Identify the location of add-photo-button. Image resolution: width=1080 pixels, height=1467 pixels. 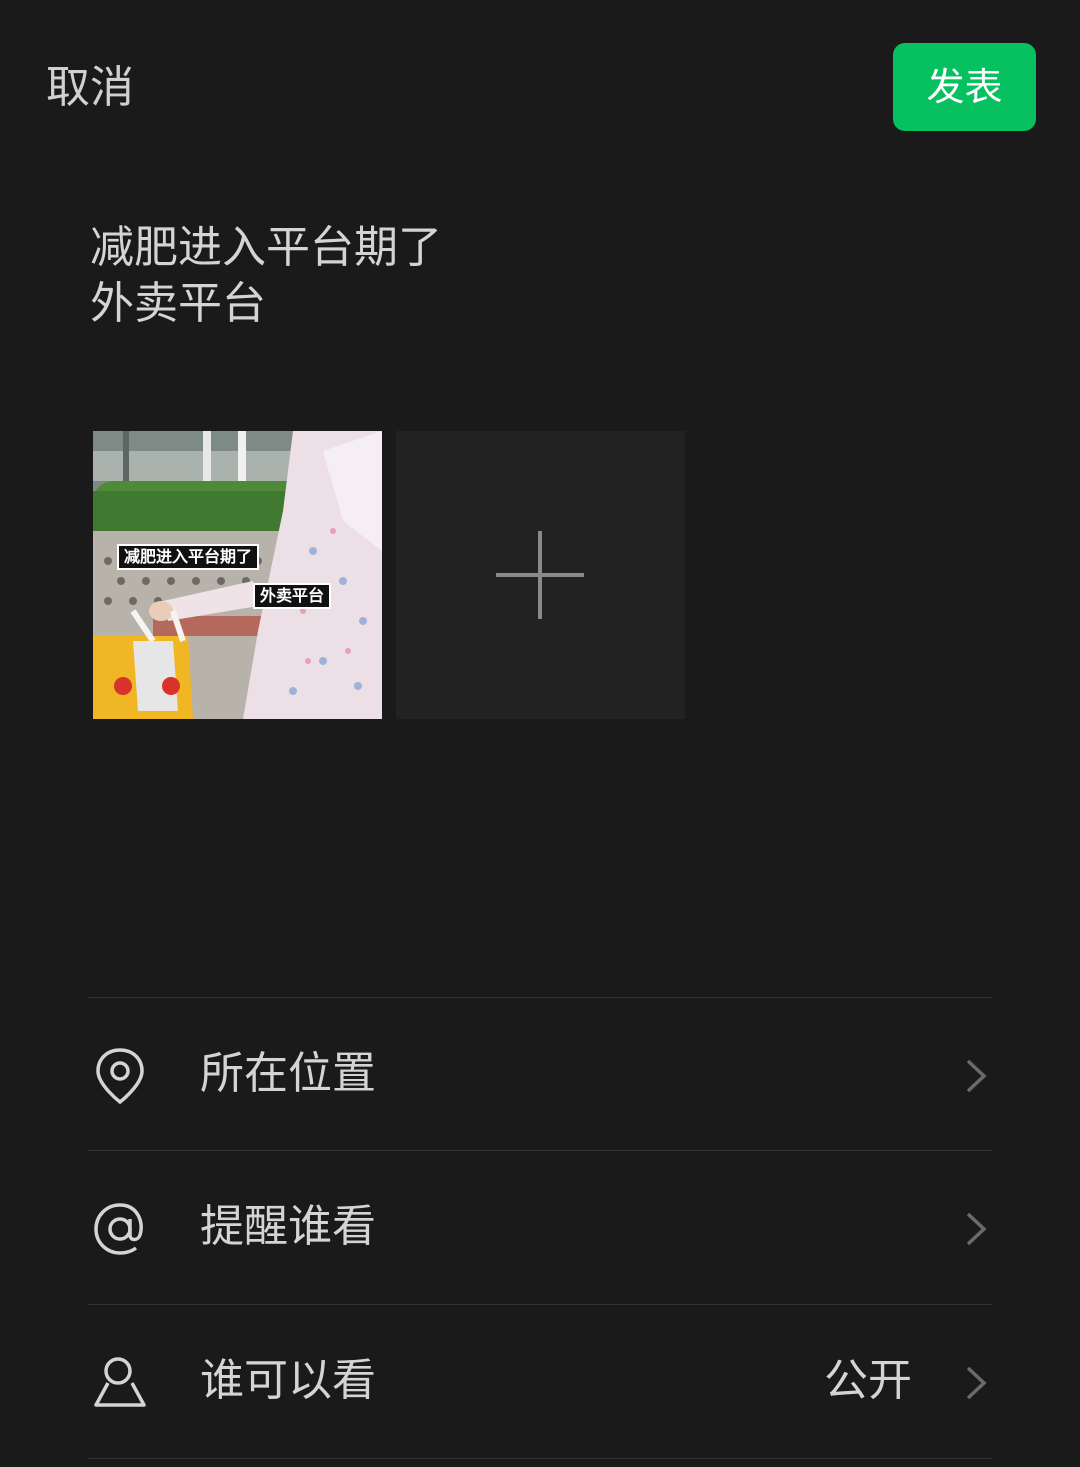
(540, 575).